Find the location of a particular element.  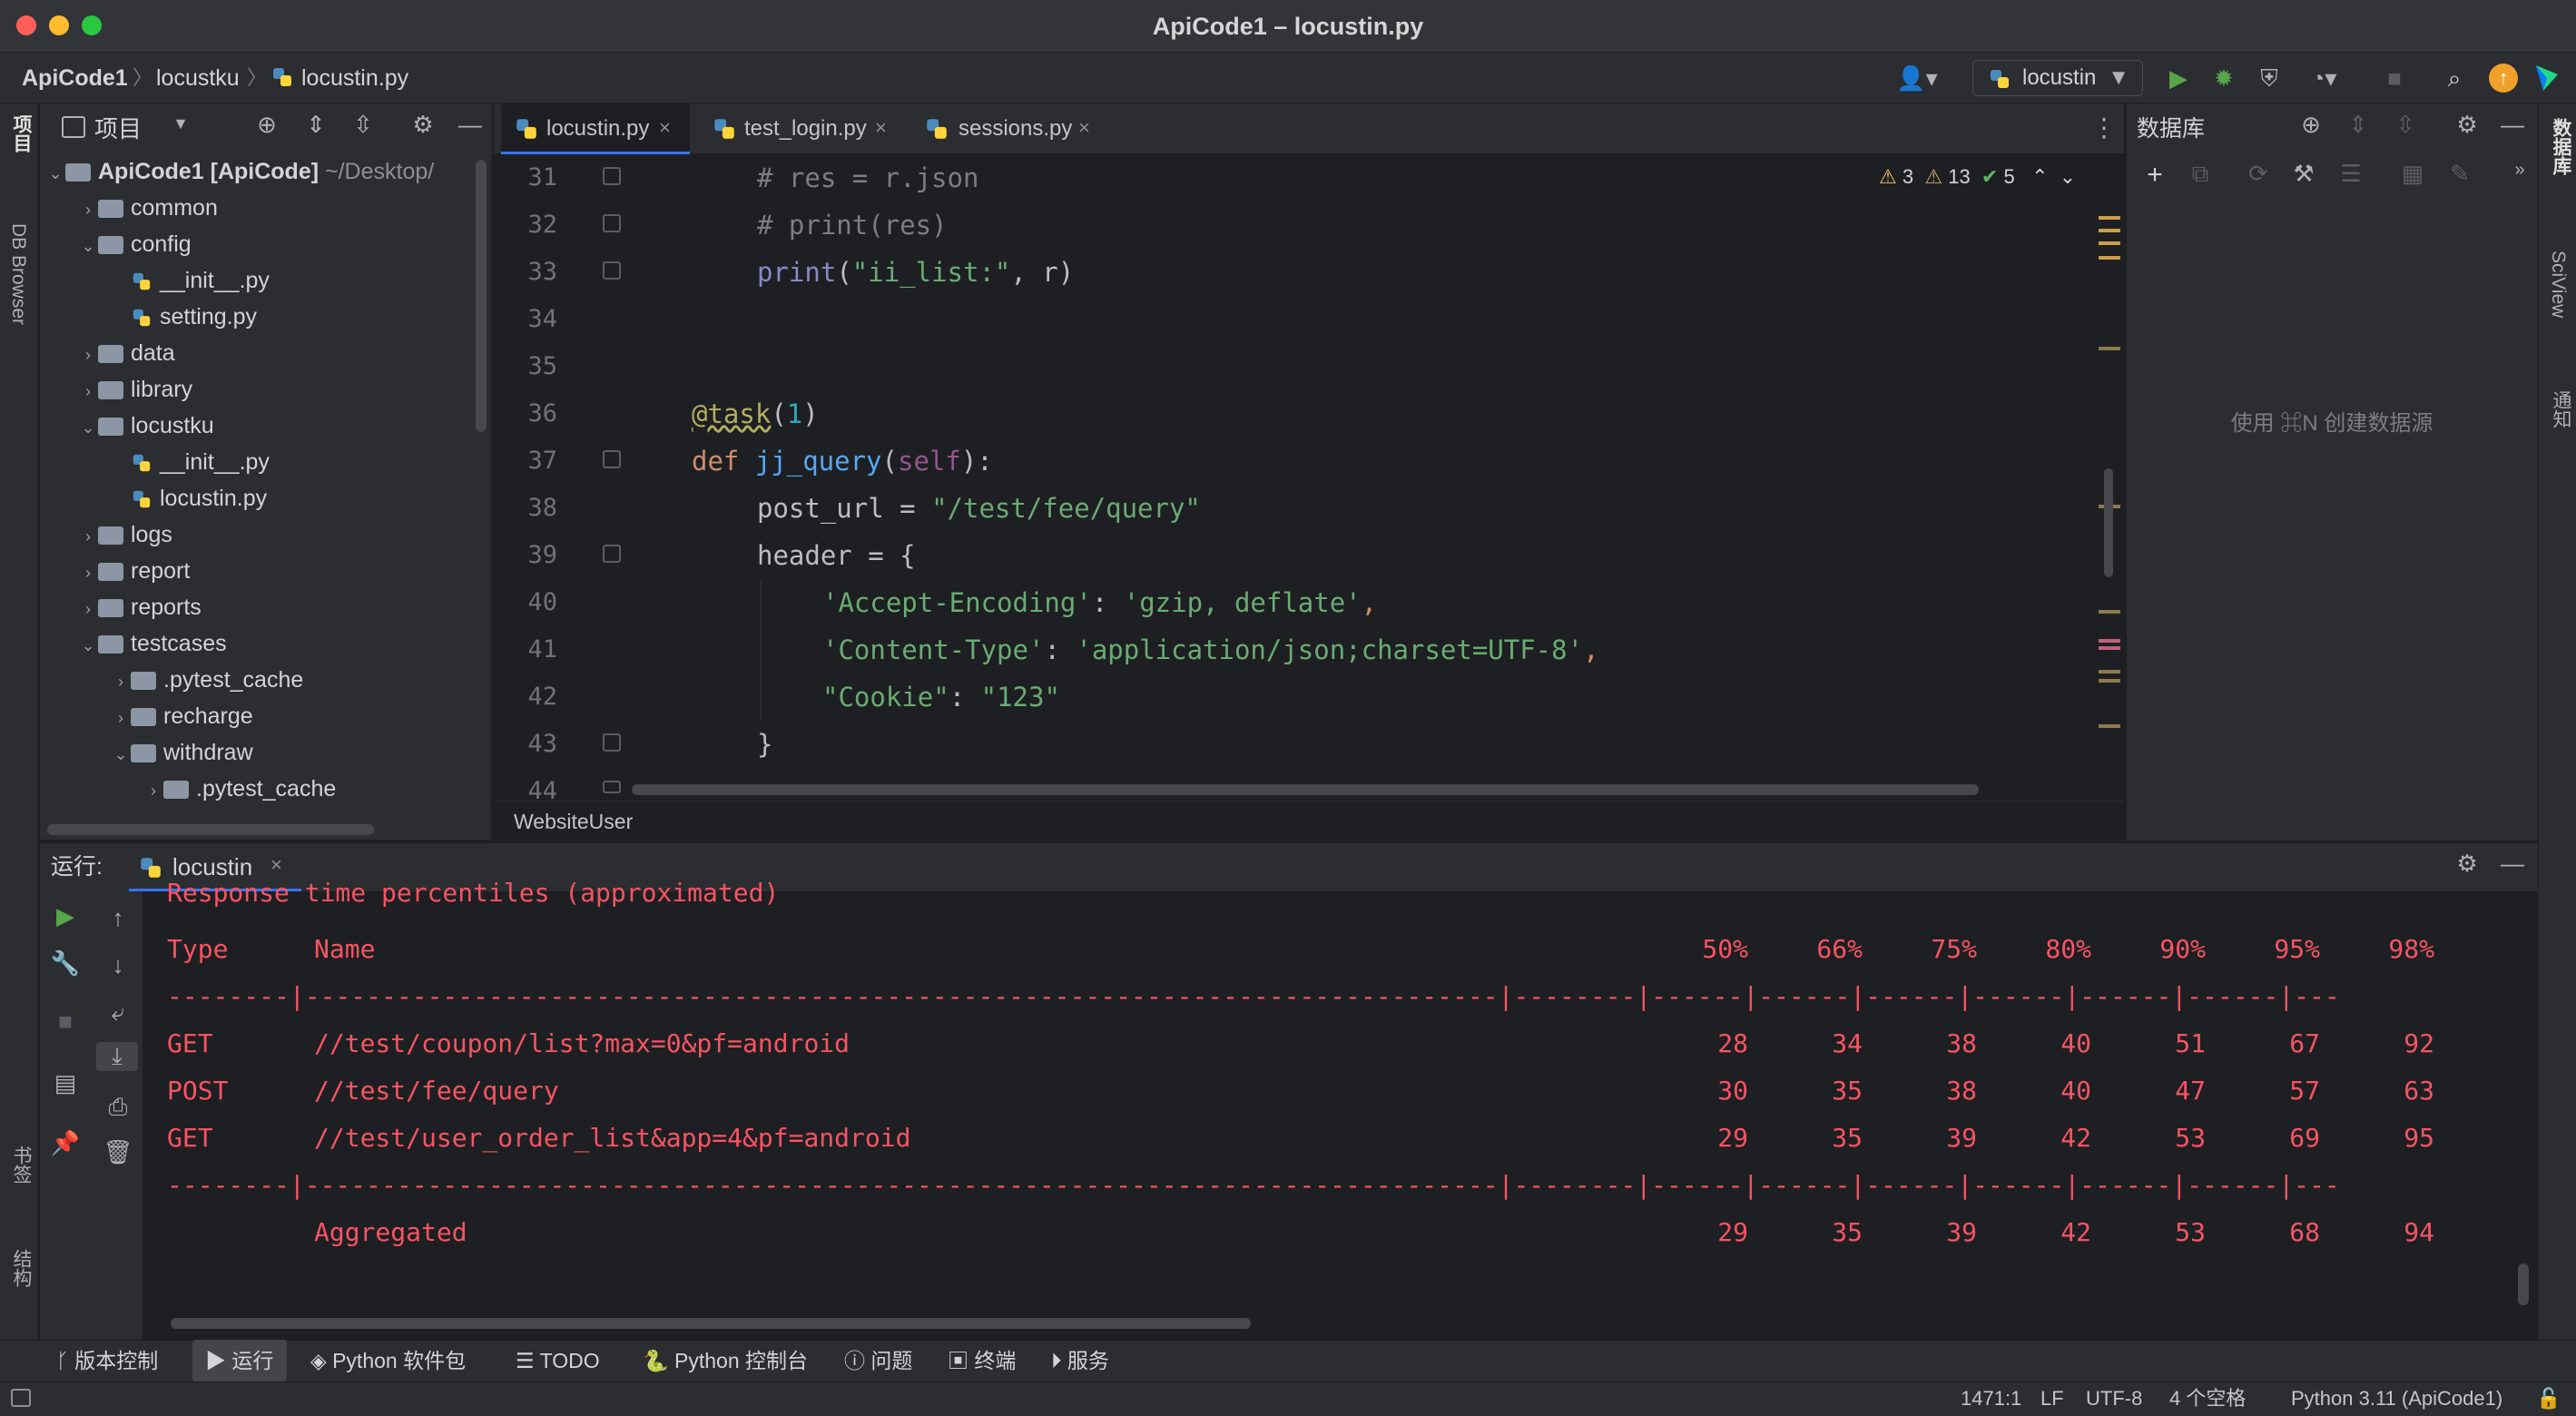

tool-services: ⏵ 服务 is located at coordinates (1080, 1361).